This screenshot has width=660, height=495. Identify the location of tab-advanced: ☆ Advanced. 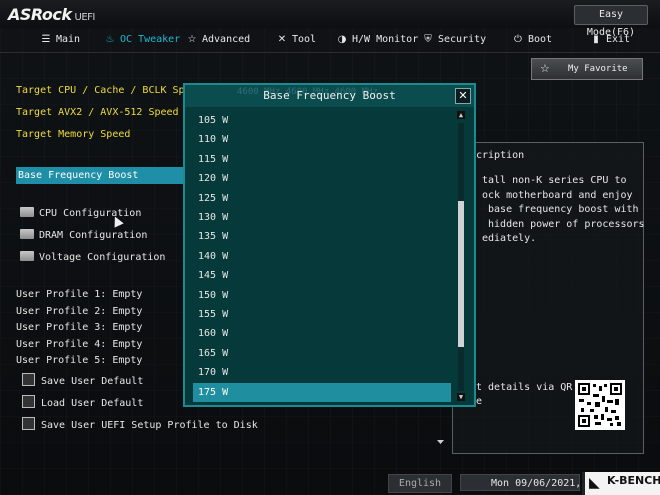
(218, 40).